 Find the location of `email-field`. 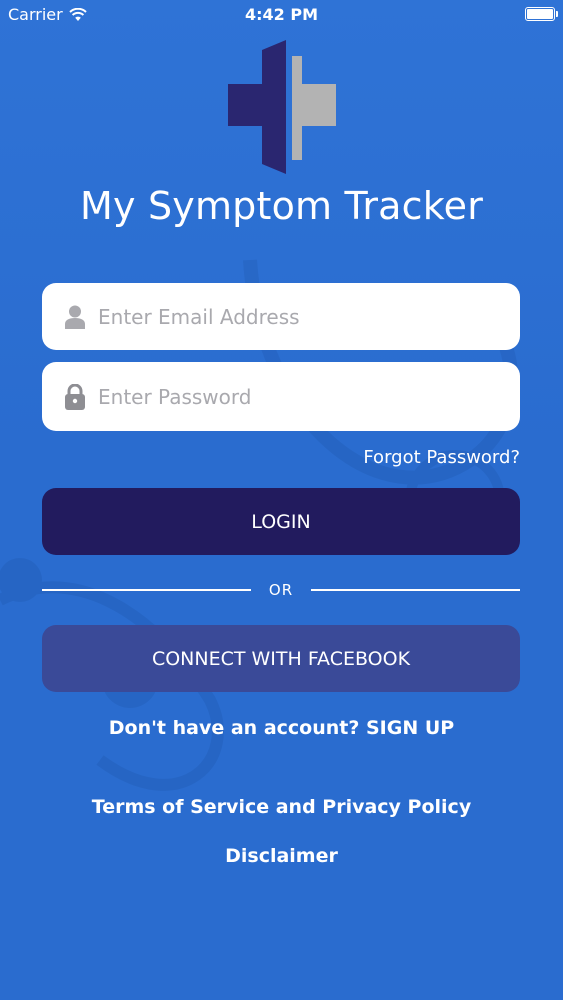

email-field is located at coordinates (281, 316).